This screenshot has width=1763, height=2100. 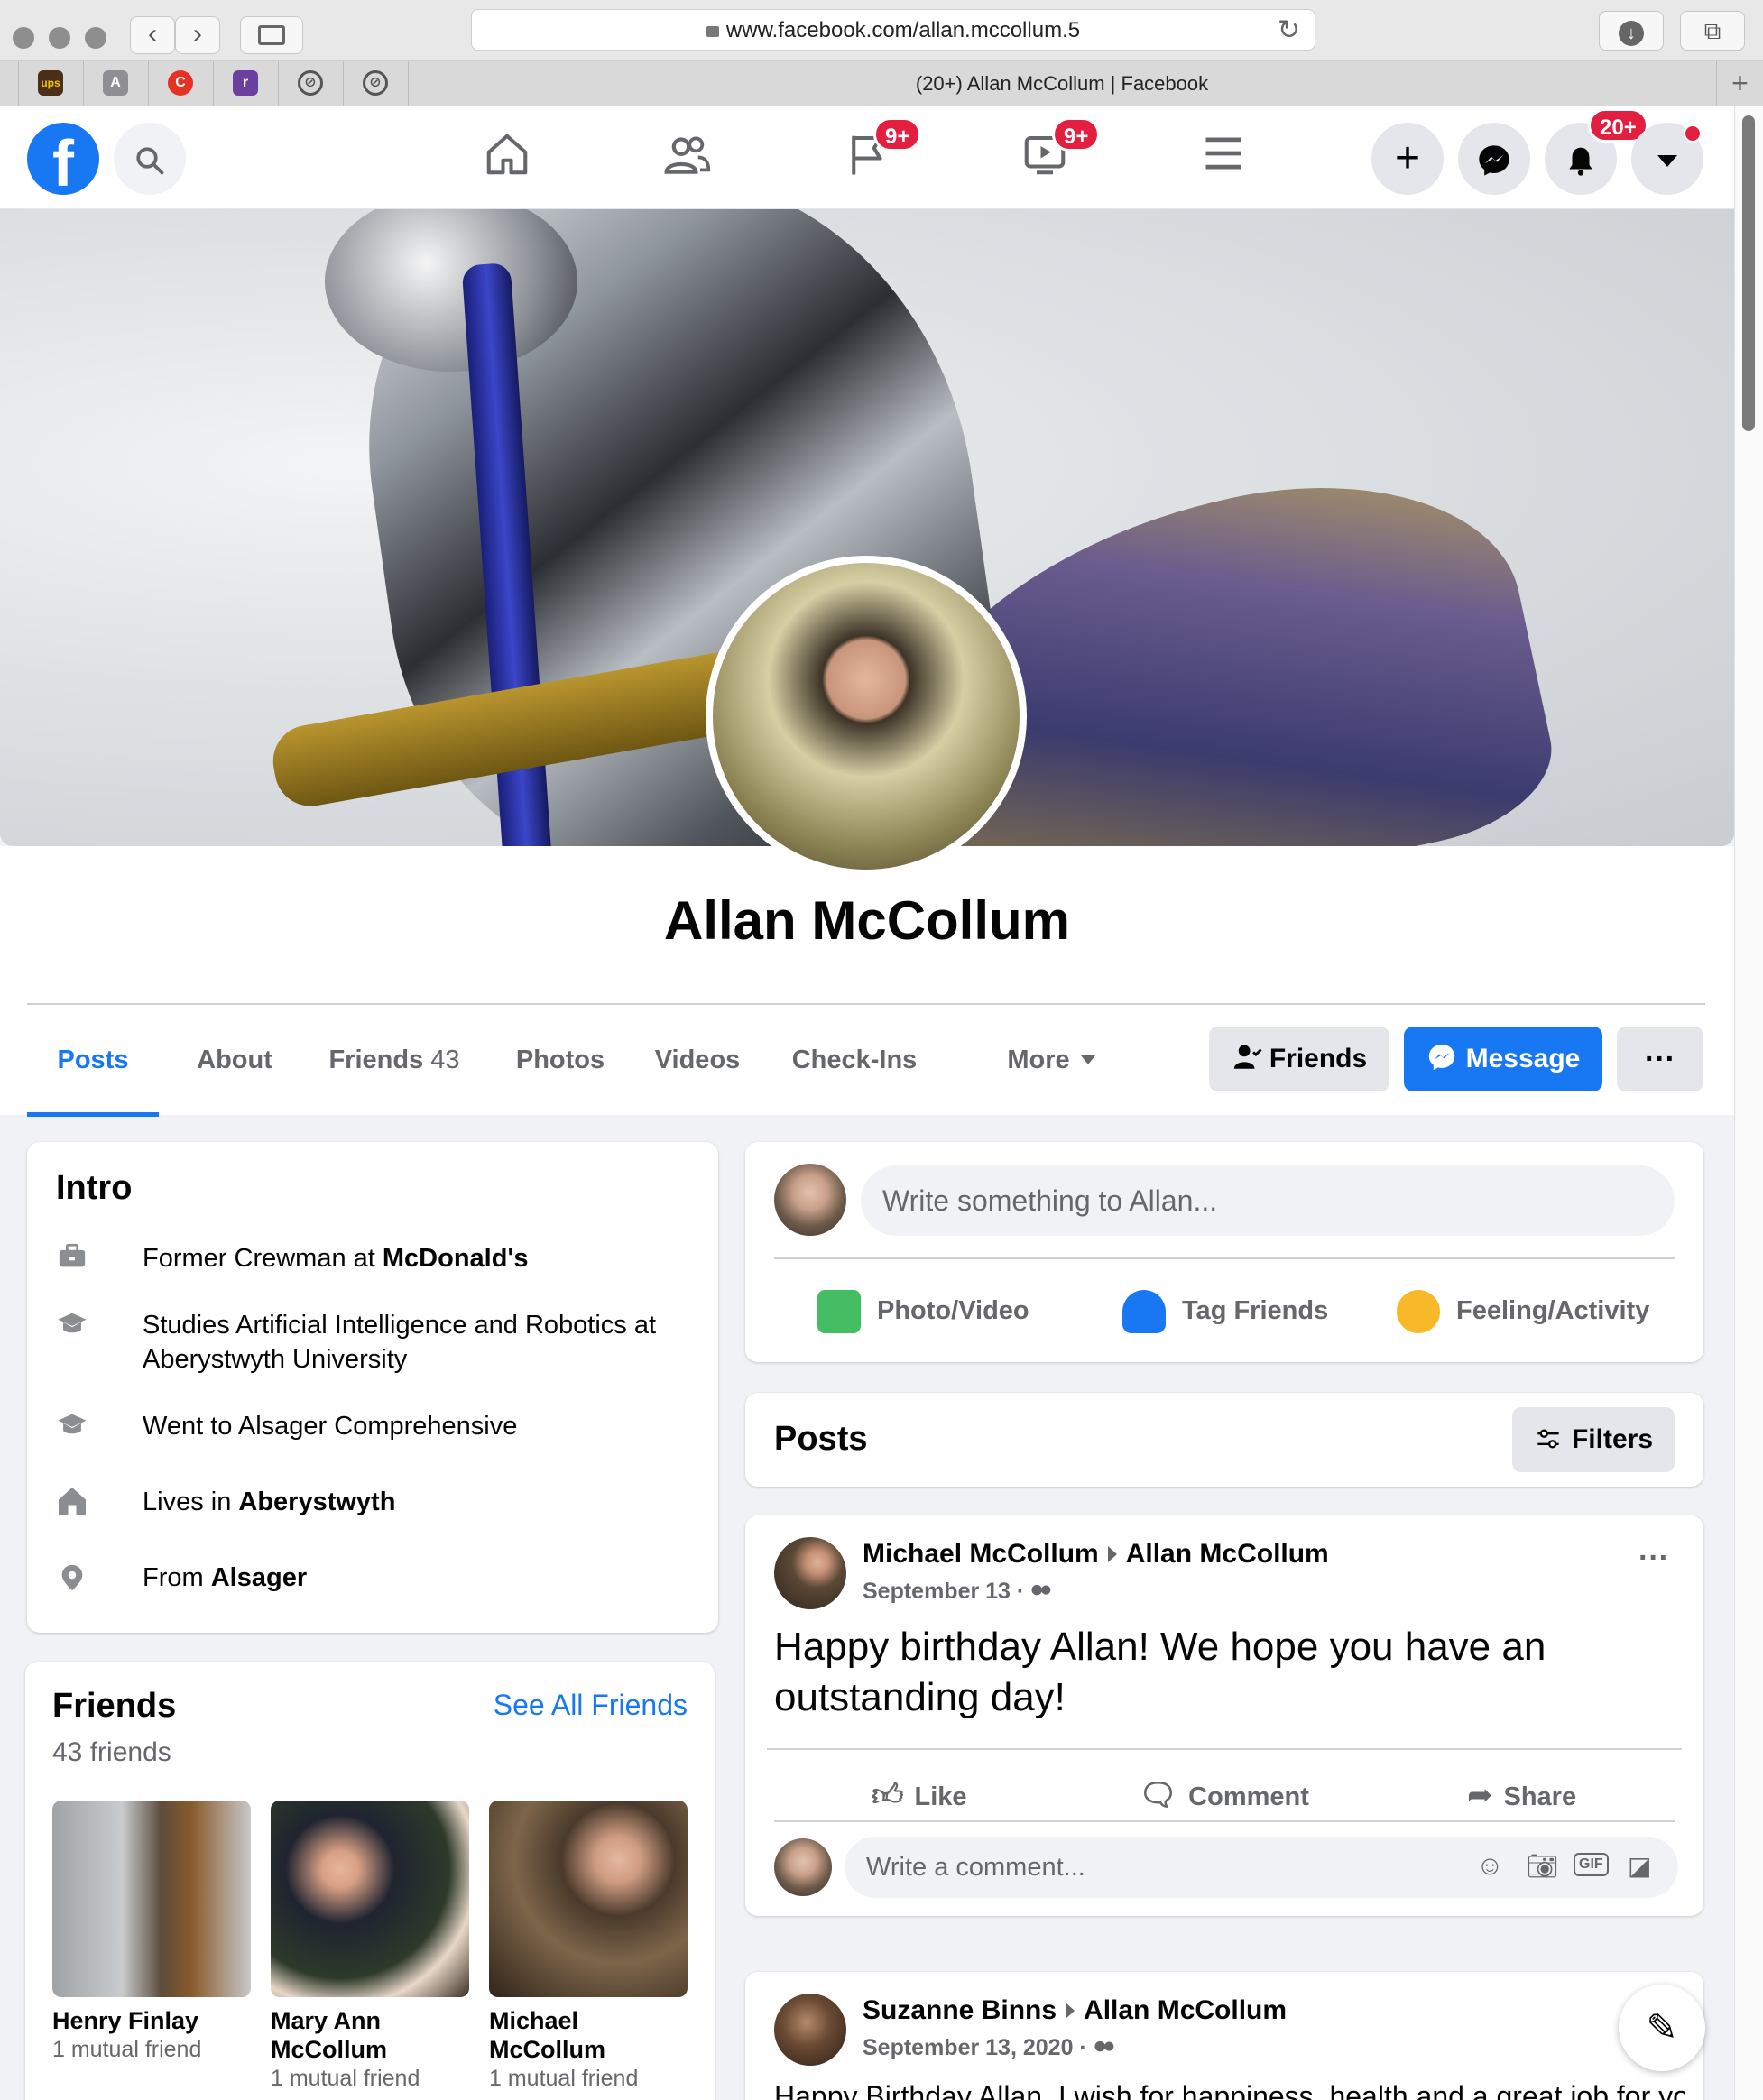 What do you see at coordinates (1653, 1558) in the screenshot?
I see `post-options-button: ···` at bounding box center [1653, 1558].